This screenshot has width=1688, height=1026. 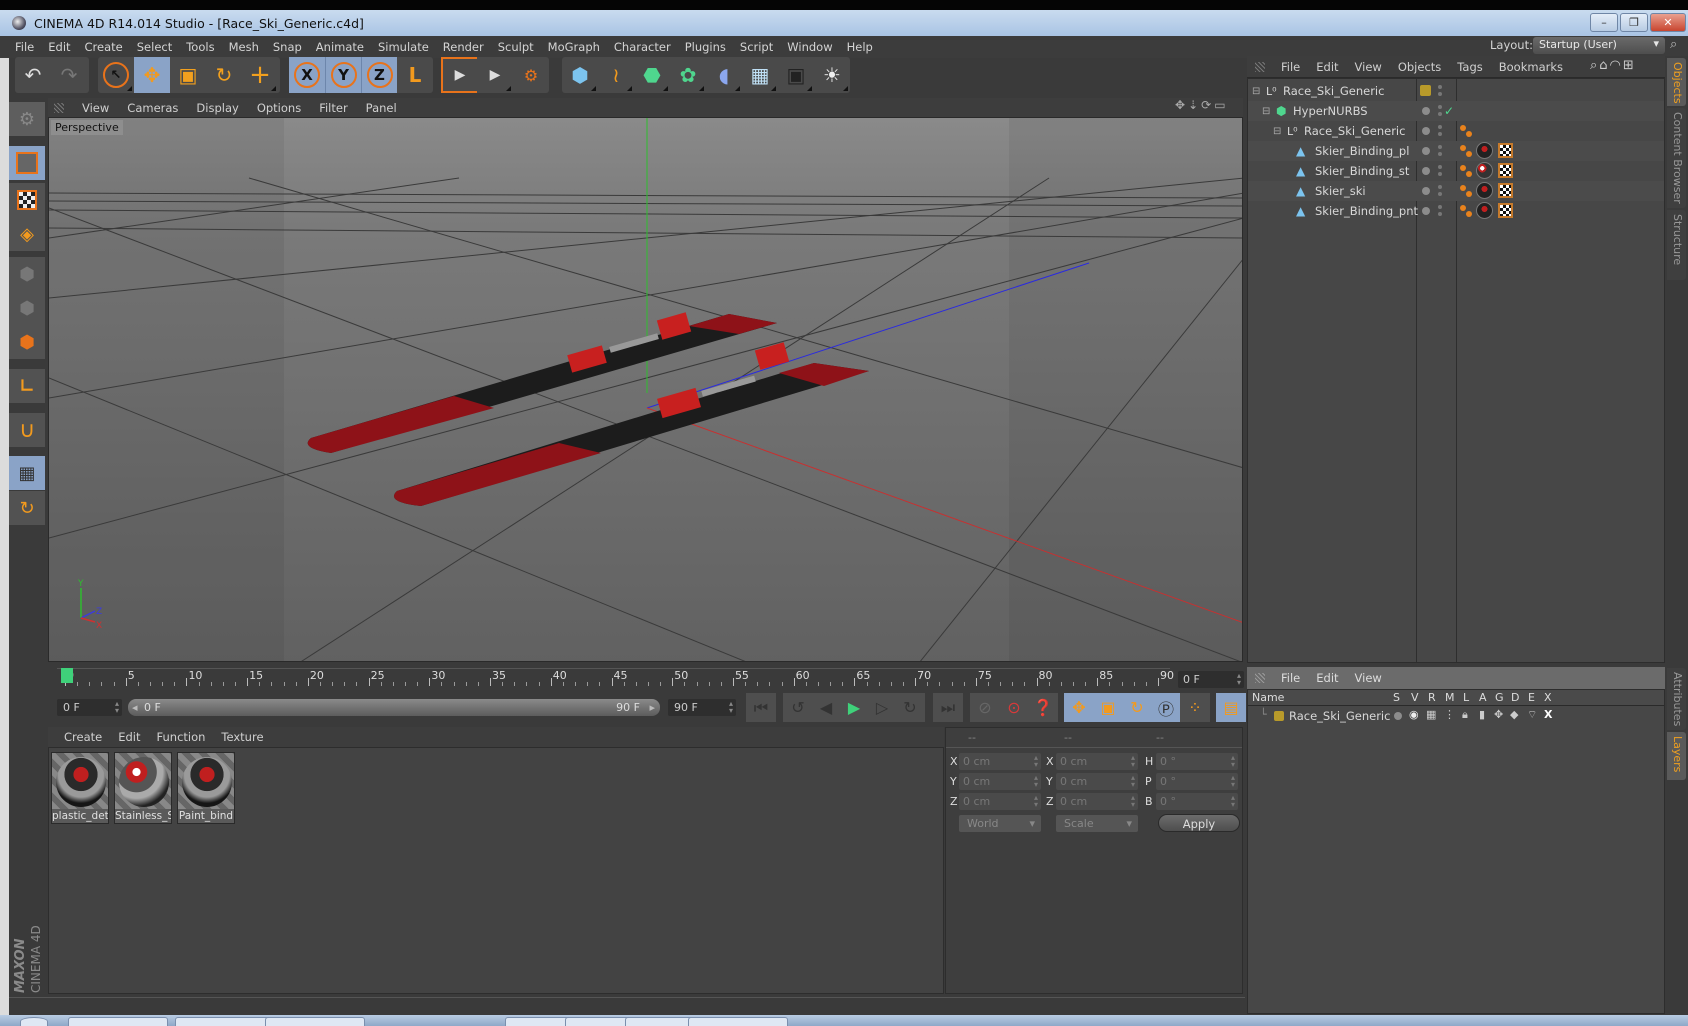 What do you see at coordinates (463, 47) in the screenshot?
I see `menu-render: Render` at bounding box center [463, 47].